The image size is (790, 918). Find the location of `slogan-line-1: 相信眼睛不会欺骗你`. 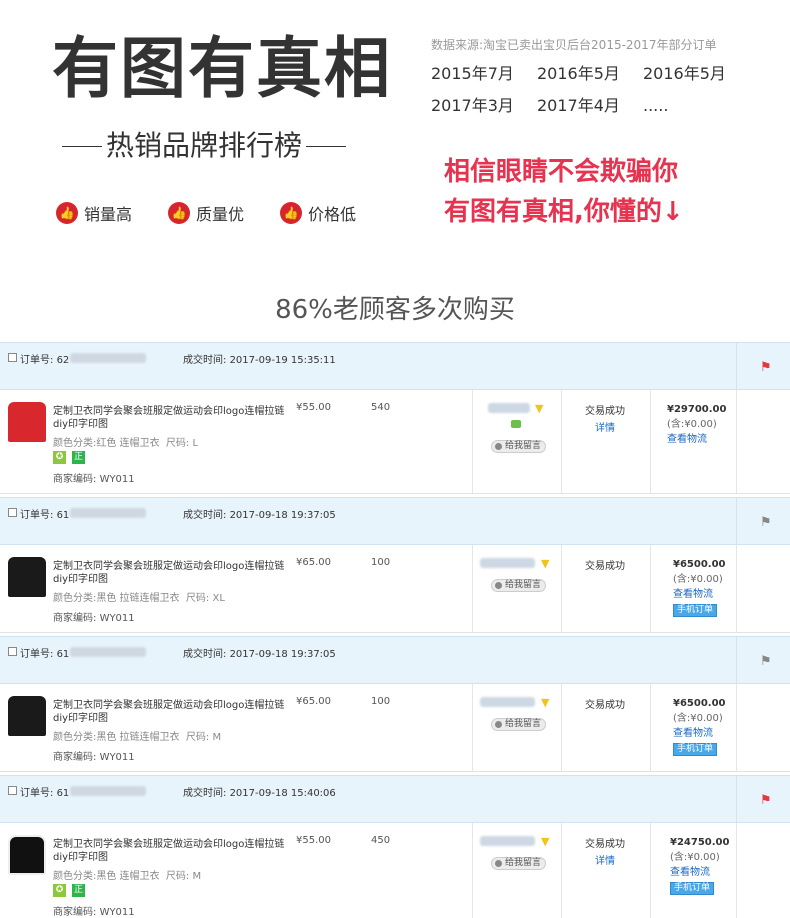

slogan-line-1: 相信眼睛不会欺骗你 is located at coordinates (561, 172).